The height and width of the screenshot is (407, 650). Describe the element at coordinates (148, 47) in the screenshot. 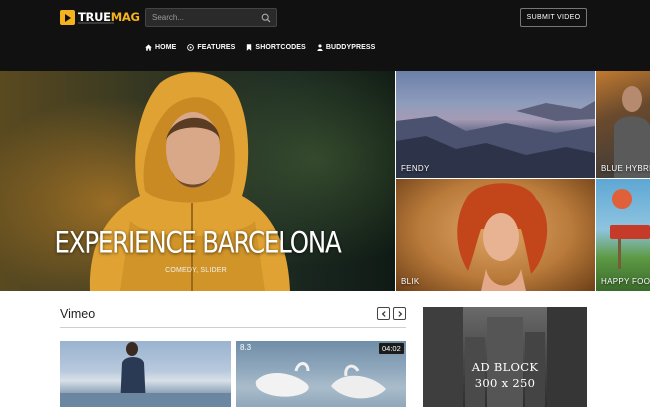

I see `home-icon` at that location.